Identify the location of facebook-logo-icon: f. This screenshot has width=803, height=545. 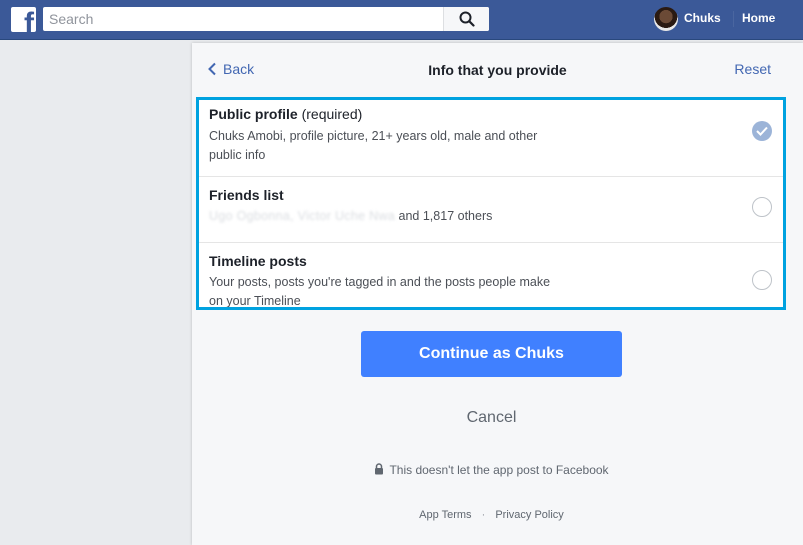
(23, 19).